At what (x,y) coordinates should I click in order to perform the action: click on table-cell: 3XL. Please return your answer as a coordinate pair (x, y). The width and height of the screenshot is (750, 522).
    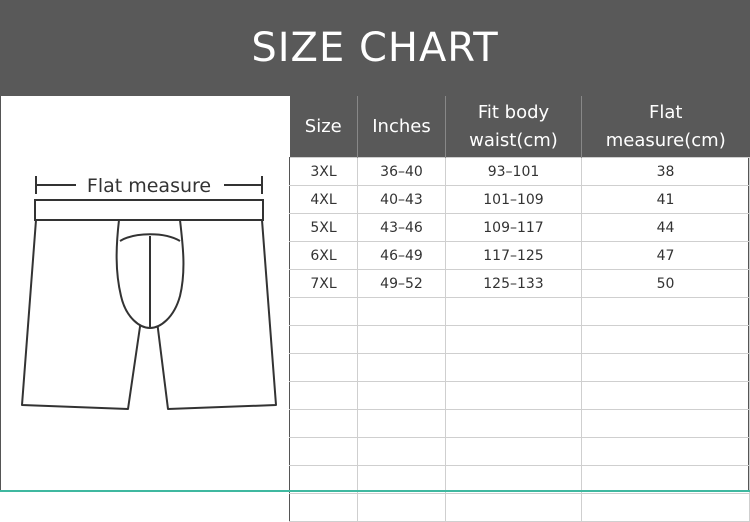
    Looking at the image, I should click on (323, 171).